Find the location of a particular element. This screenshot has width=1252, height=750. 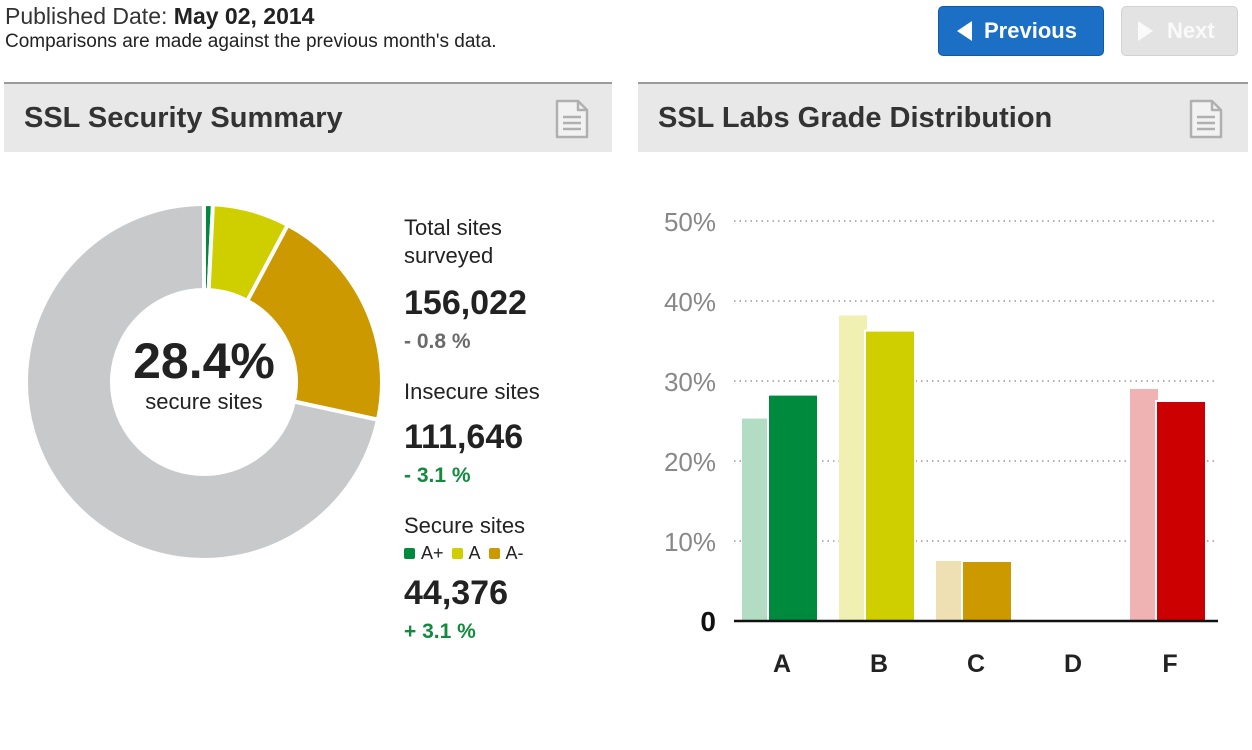

summary-panel-header: SSL Security Summary is located at coordinates (308, 117).